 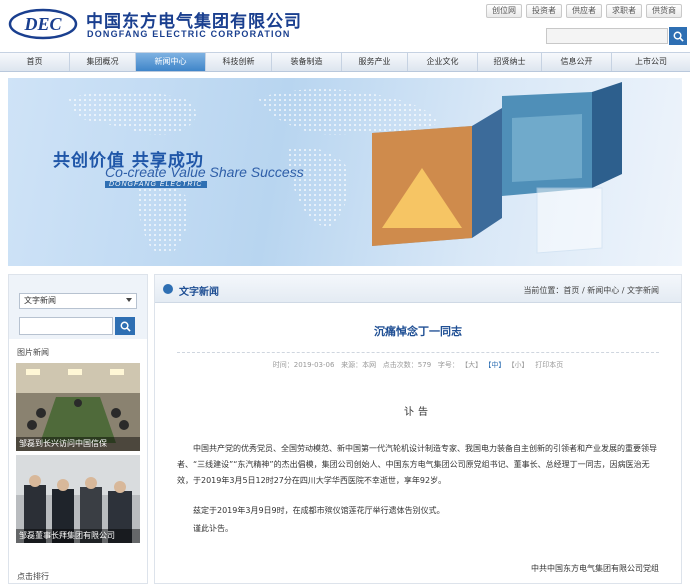 What do you see at coordinates (168, 289) in the screenshot?
I see `section-bullet-icon` at bounding box center [168, 289].